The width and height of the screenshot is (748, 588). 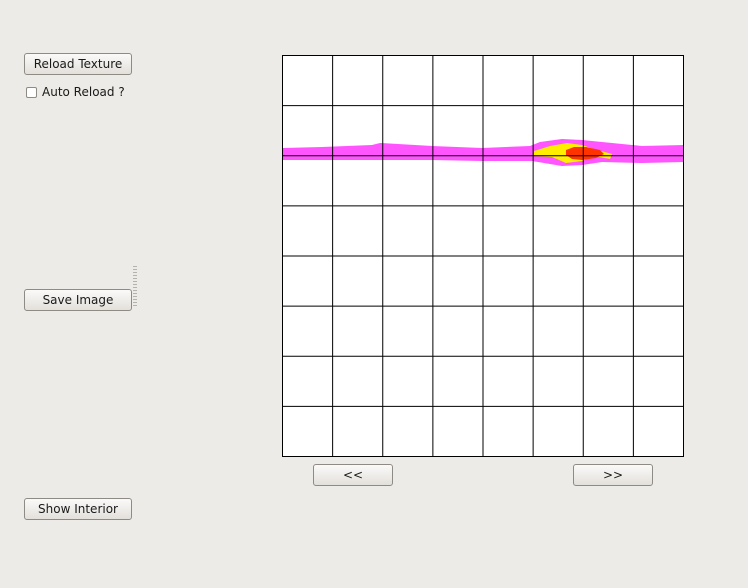 I want to click on previous-button: <<, so click(x=353, y=475).